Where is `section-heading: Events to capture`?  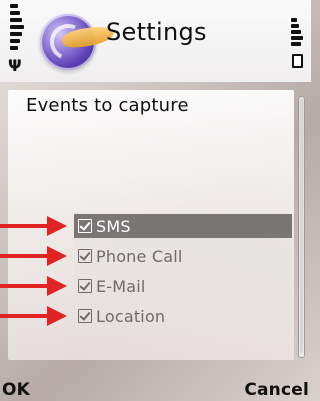 section-heading: Events to capture is located at coordinates (107, 105).